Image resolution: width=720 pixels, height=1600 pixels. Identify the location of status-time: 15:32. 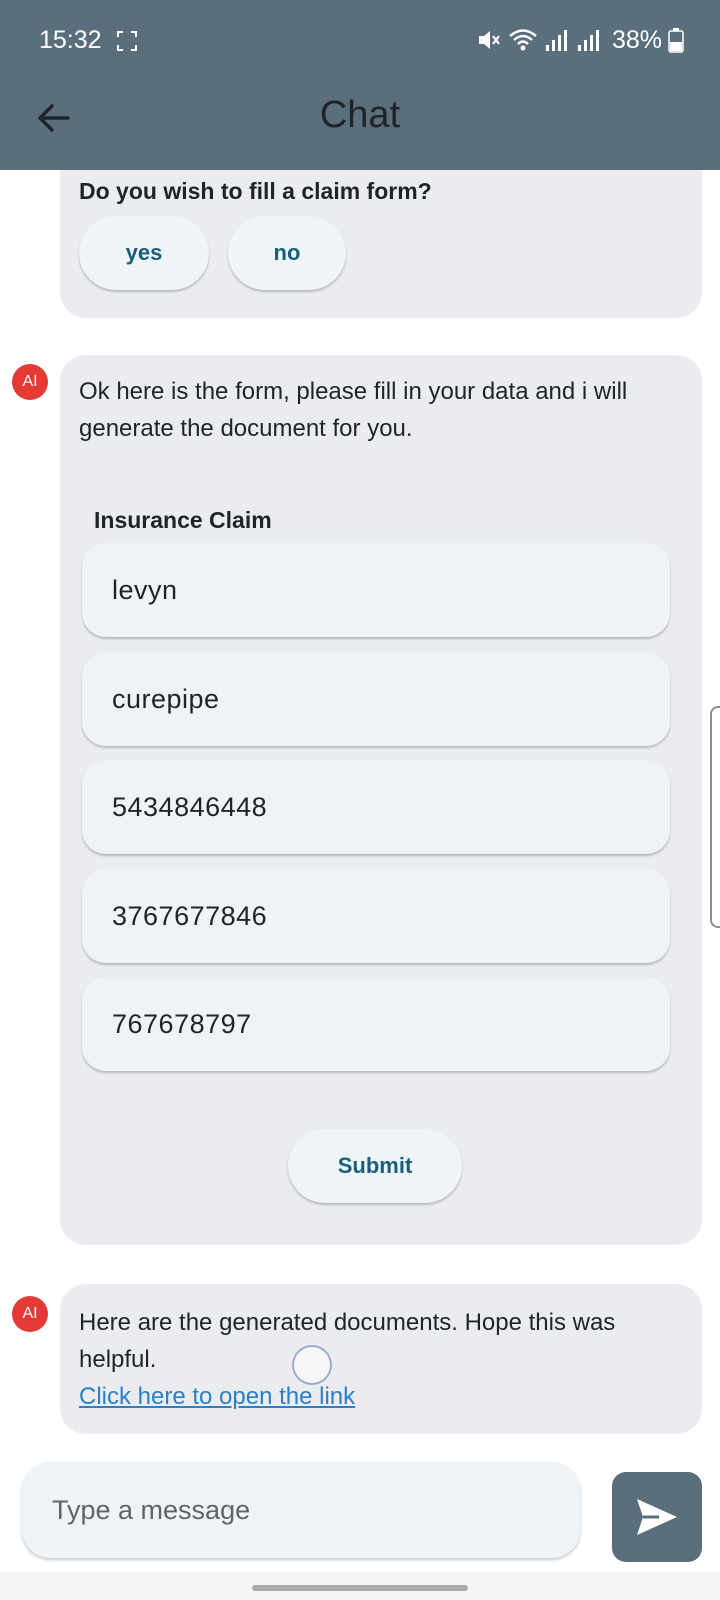
(70, 40).